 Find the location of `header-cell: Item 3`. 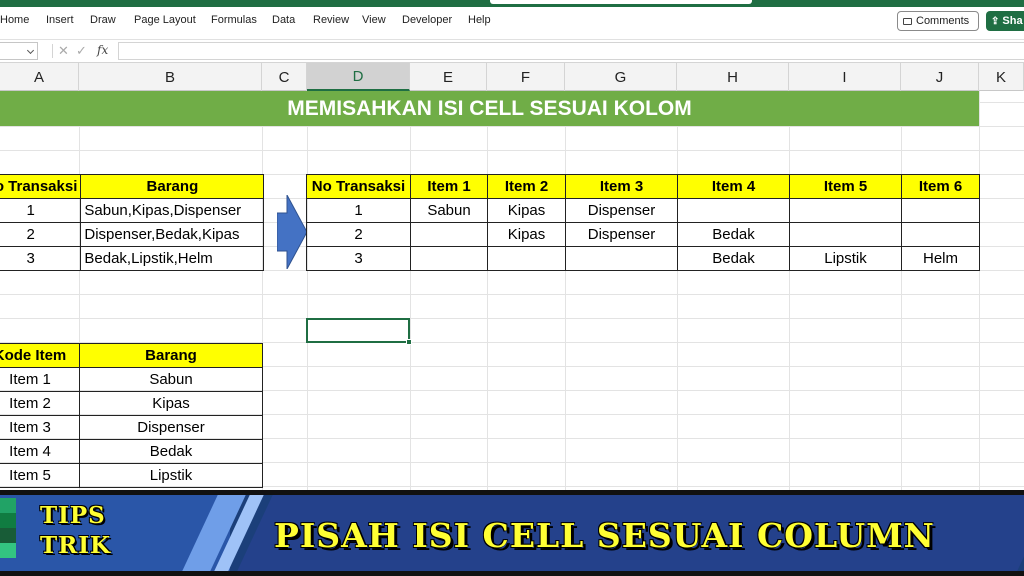

header-cell: Item 3 is located at coordinates (621, 186).